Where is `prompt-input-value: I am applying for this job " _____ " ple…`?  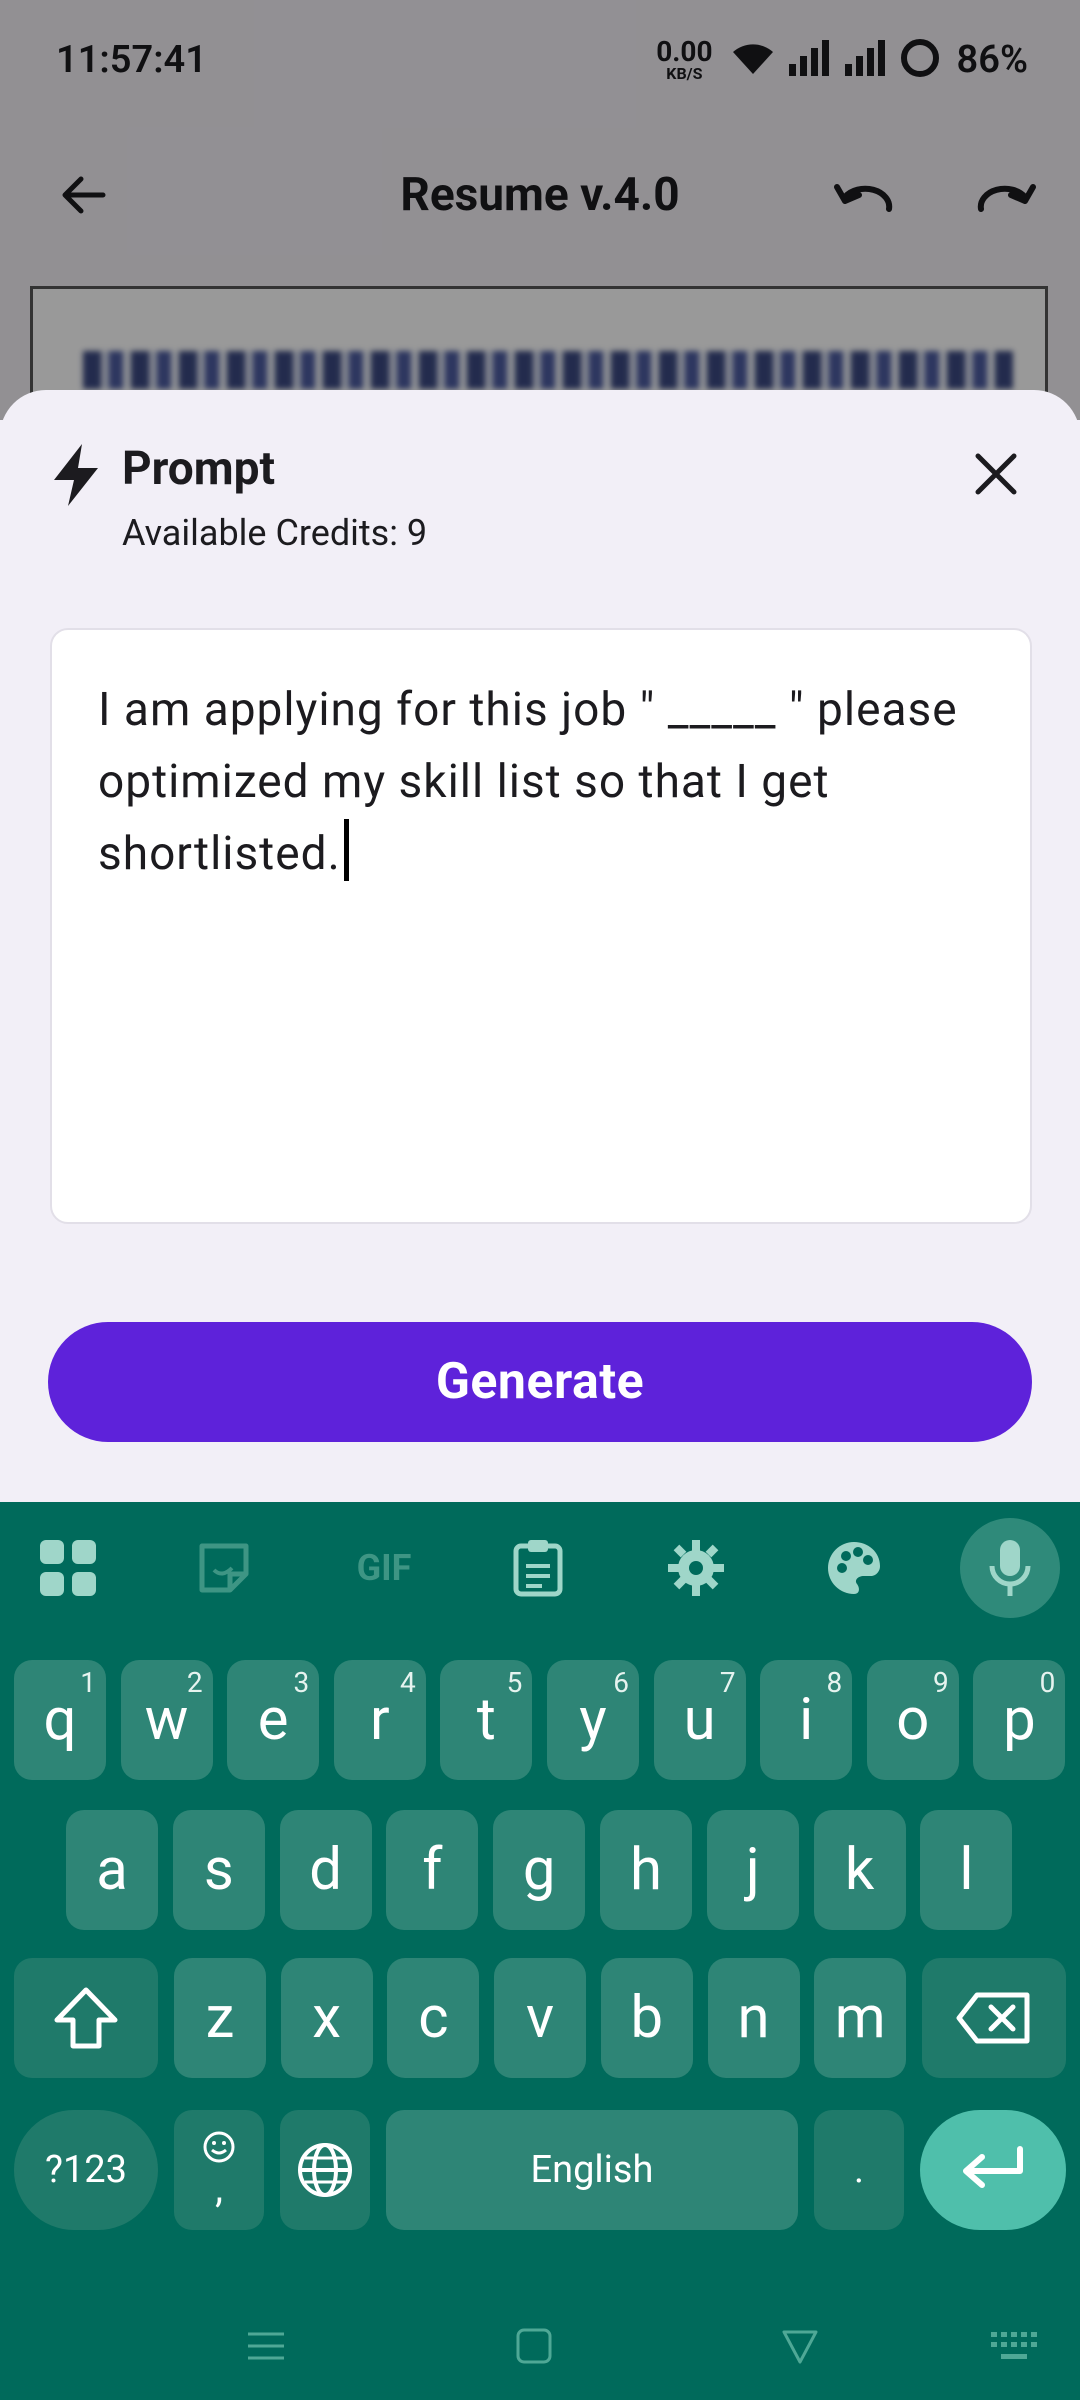
prompt-input-value: I am applying for this job " _____ " ple… is located at coordinates (528, 782).